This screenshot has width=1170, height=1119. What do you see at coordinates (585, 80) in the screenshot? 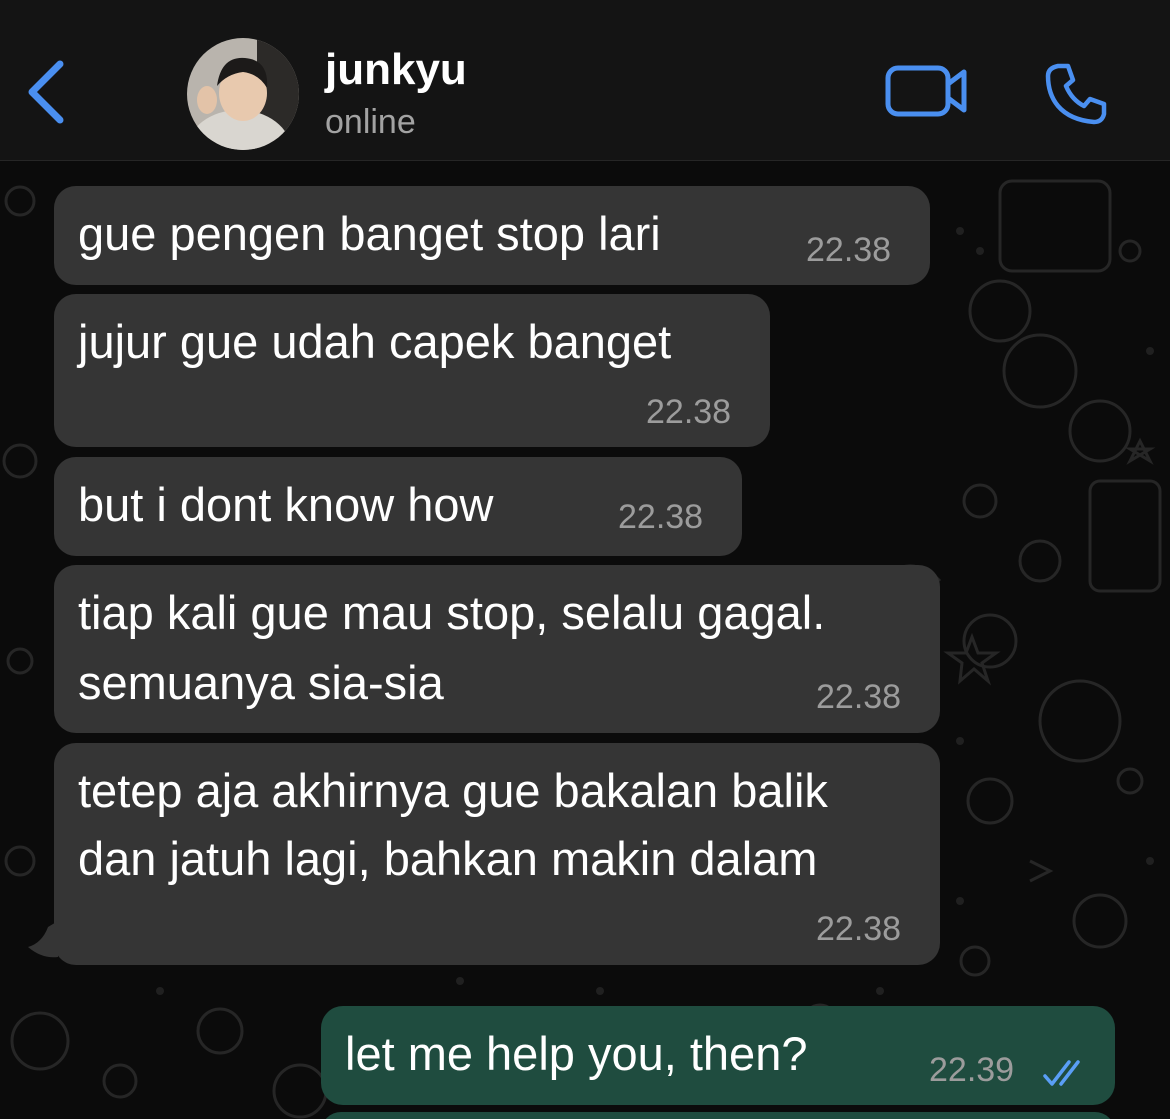
I see `chat-header: junkyu online` at bounding box center [585, 80].